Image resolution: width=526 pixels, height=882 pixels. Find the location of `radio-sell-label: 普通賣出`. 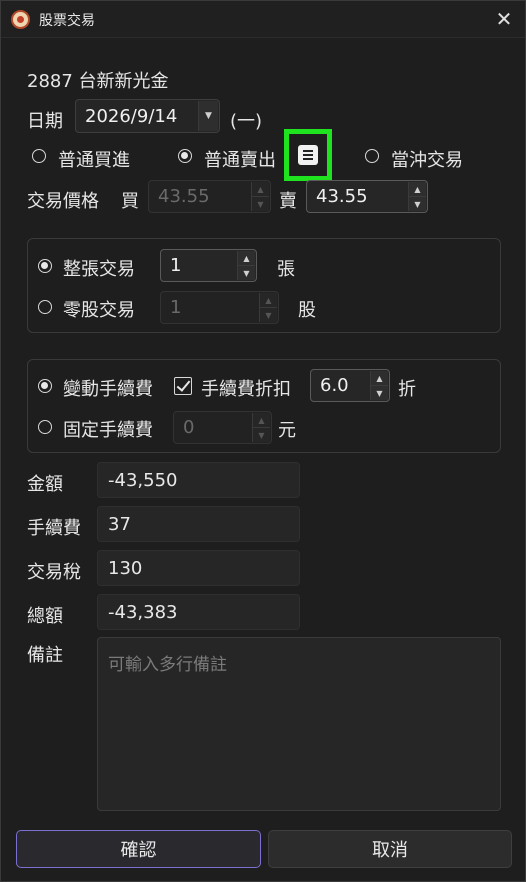

radio-sell-label: 普通賣出 is located at coordinates (240, 160).